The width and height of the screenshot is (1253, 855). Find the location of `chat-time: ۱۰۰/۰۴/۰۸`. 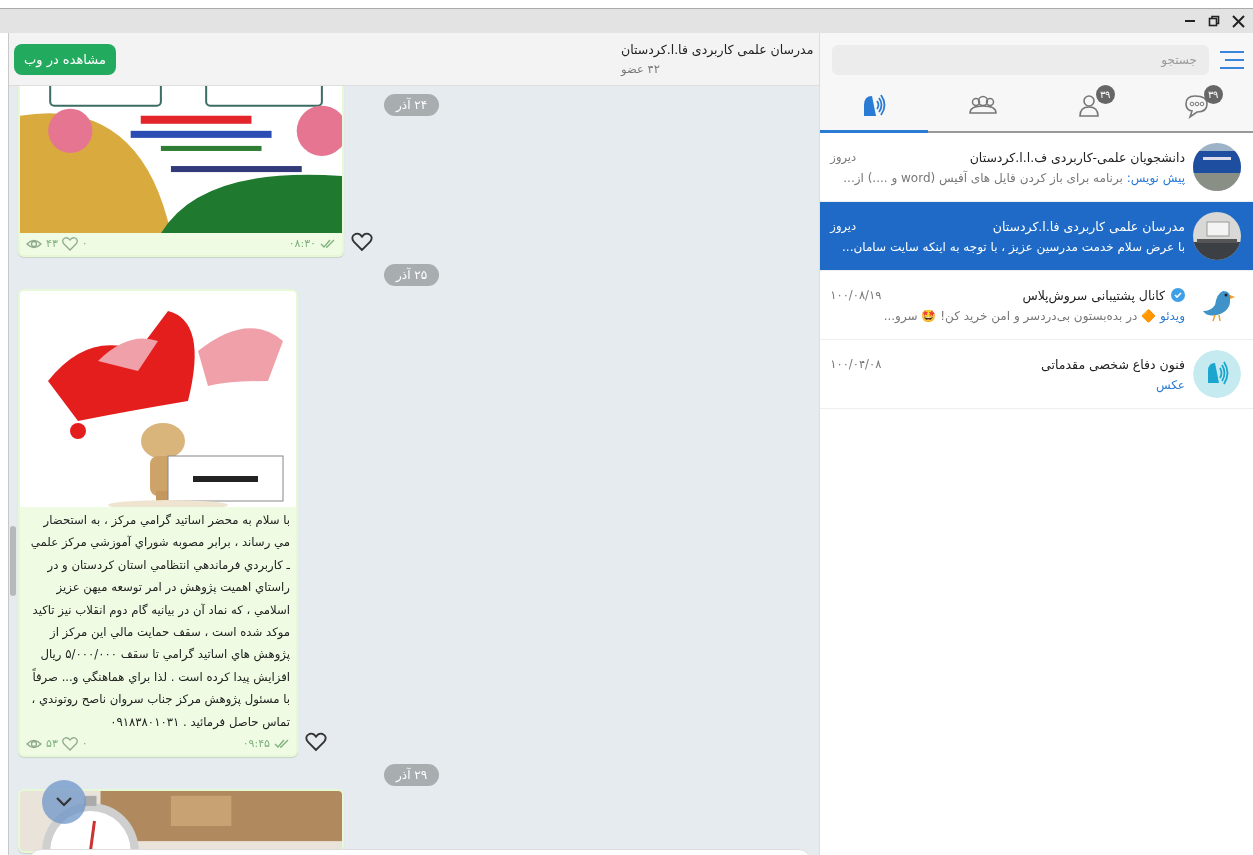

chat-time: ۱۰۰/۰۴/۰۸ is located at coordinates (856, 364).